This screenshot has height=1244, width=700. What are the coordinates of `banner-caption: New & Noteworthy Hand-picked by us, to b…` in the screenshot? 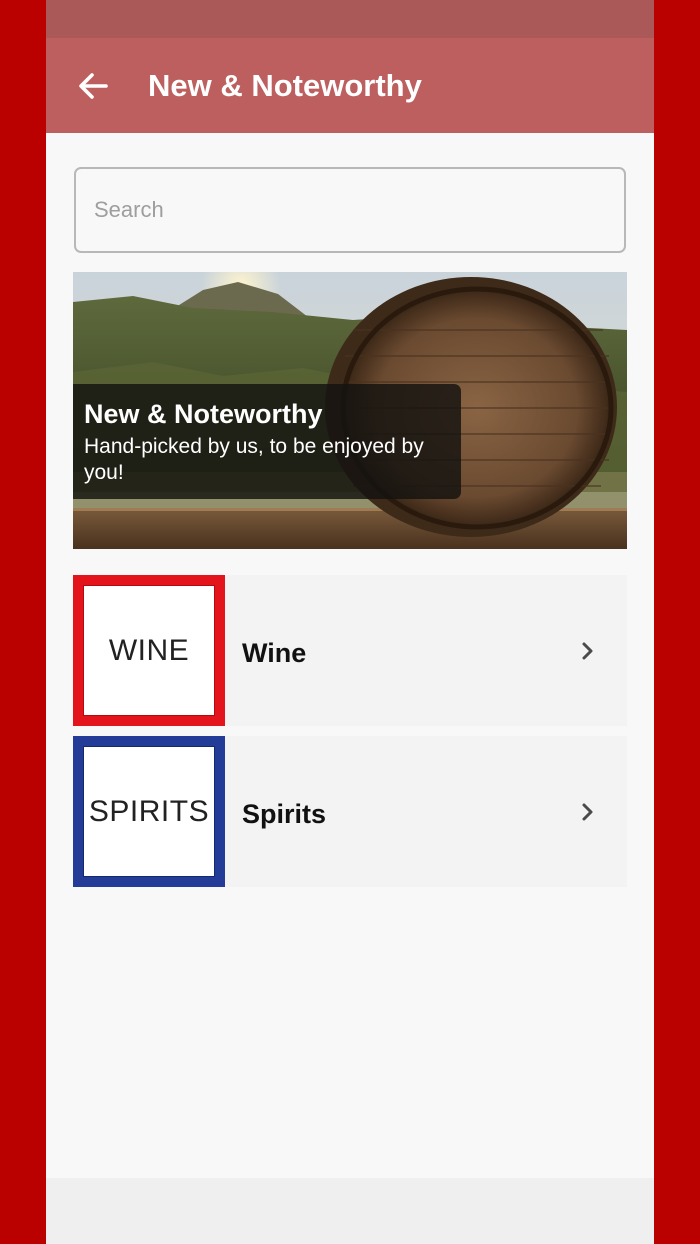 It's located at (267, 441).